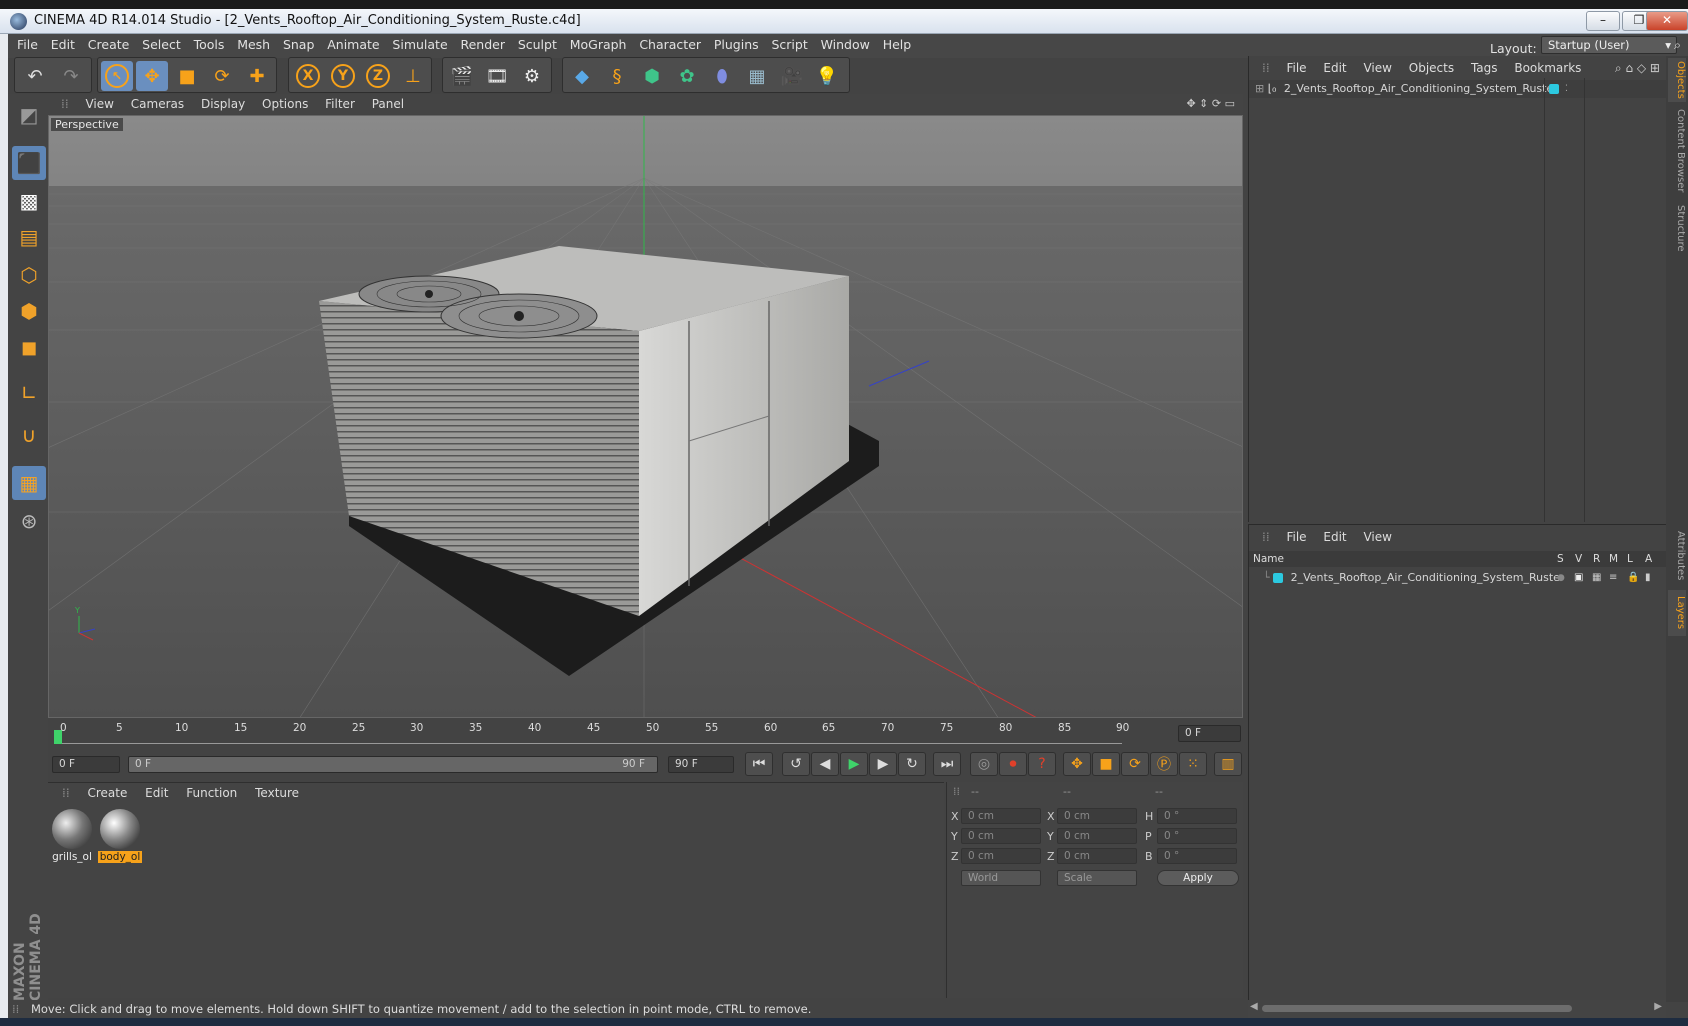  Describe the element at coordinates (86, 764) in the screenshot. I see `start-frame-field: 0 F` at that location.